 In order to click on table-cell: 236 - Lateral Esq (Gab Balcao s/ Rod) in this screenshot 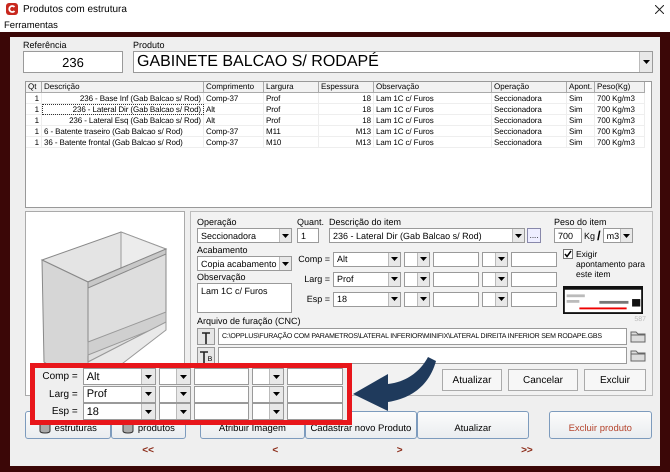, I will do `click(123, 120)`.